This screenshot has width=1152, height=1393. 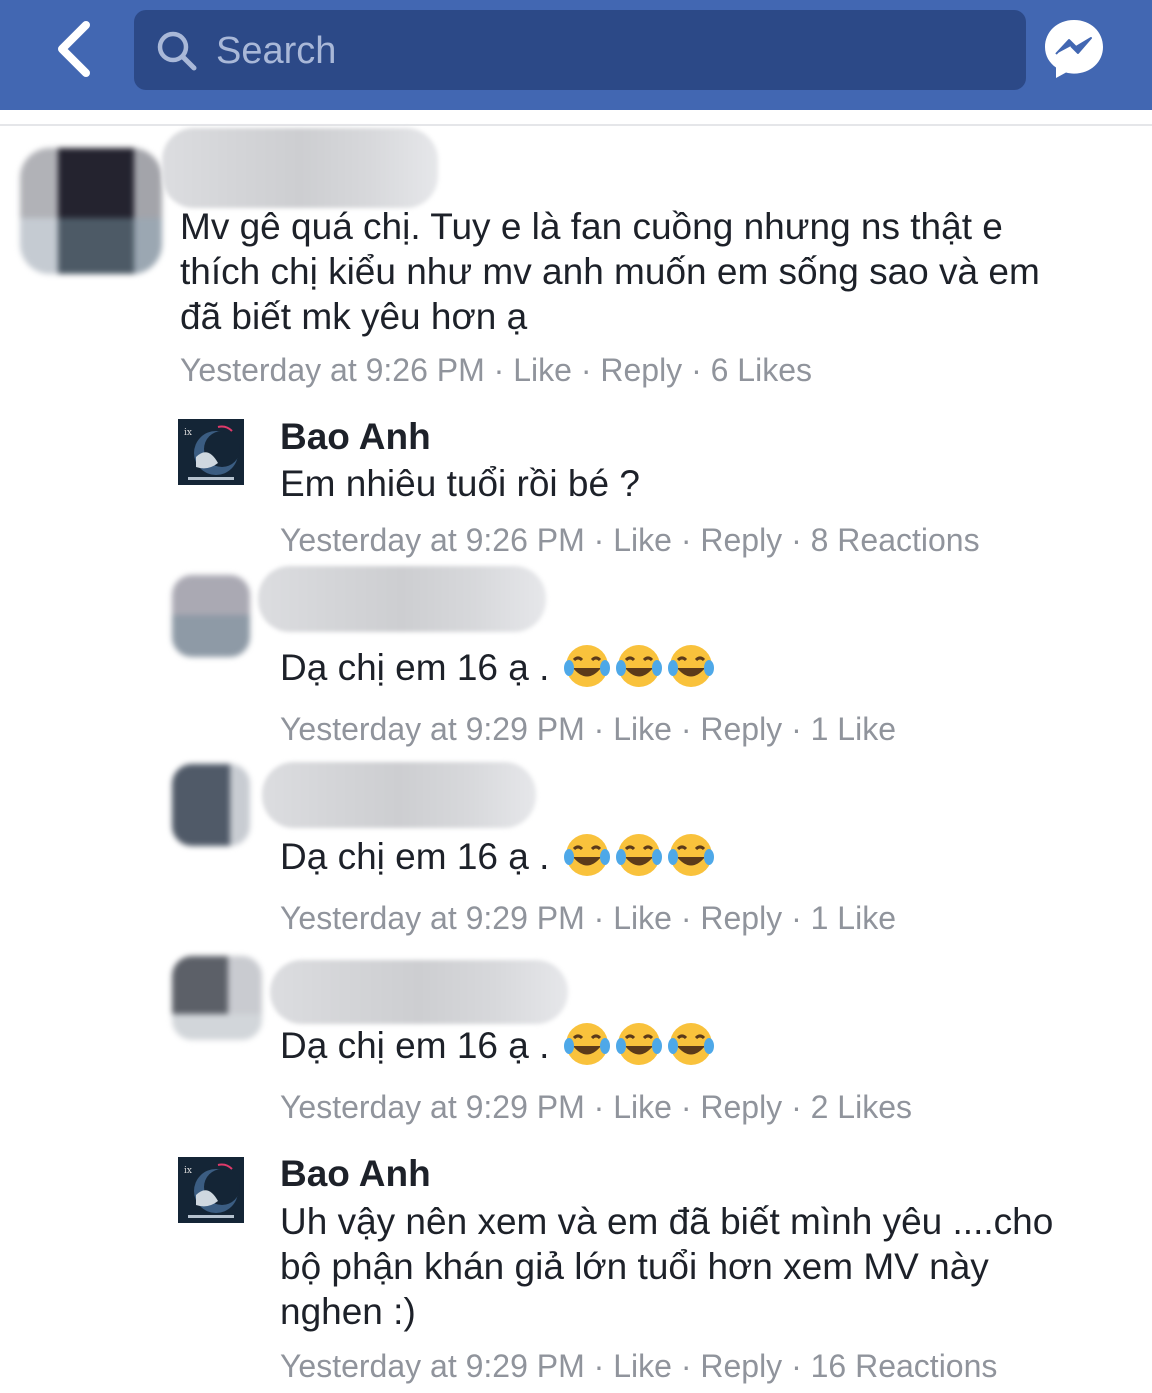 I want to click on chevron-left-icon, so click(x=74, y=49).